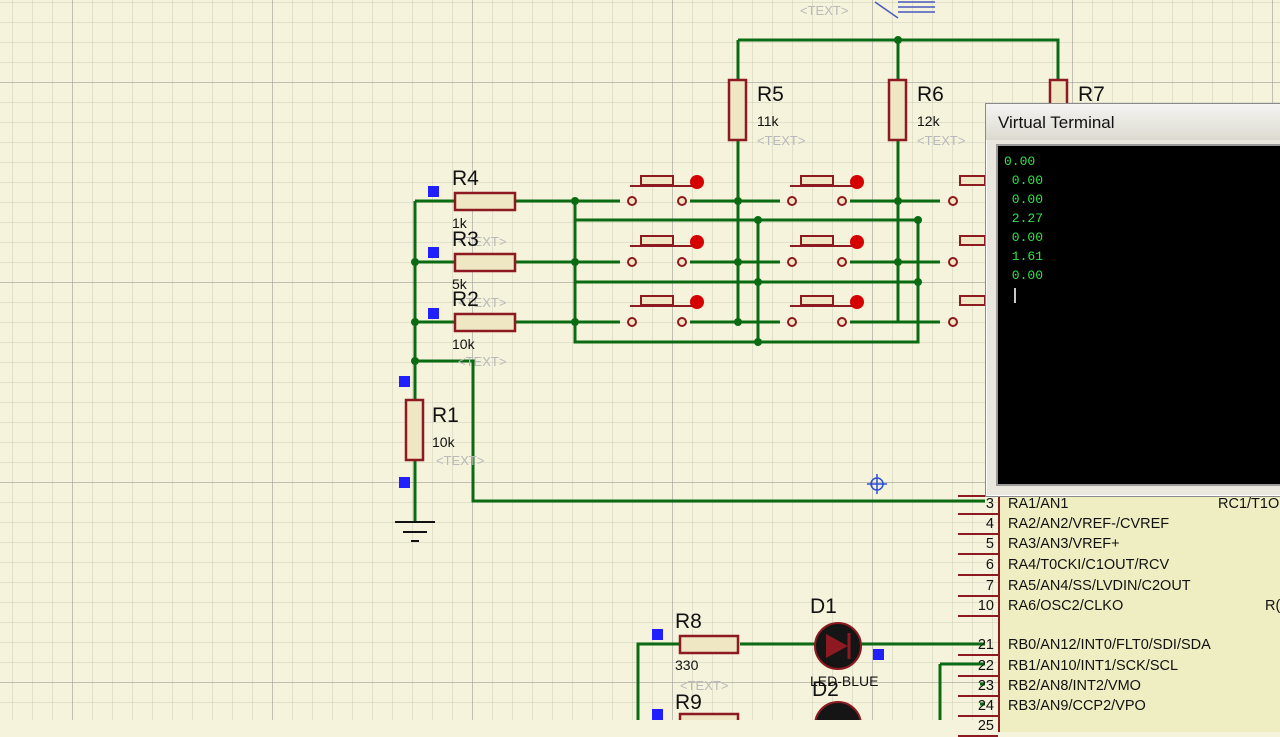  What do you see at coordinates (974, 645) in the screenshot?
I see `mcu-pin-number: 21` at bounding box center [974, 645].